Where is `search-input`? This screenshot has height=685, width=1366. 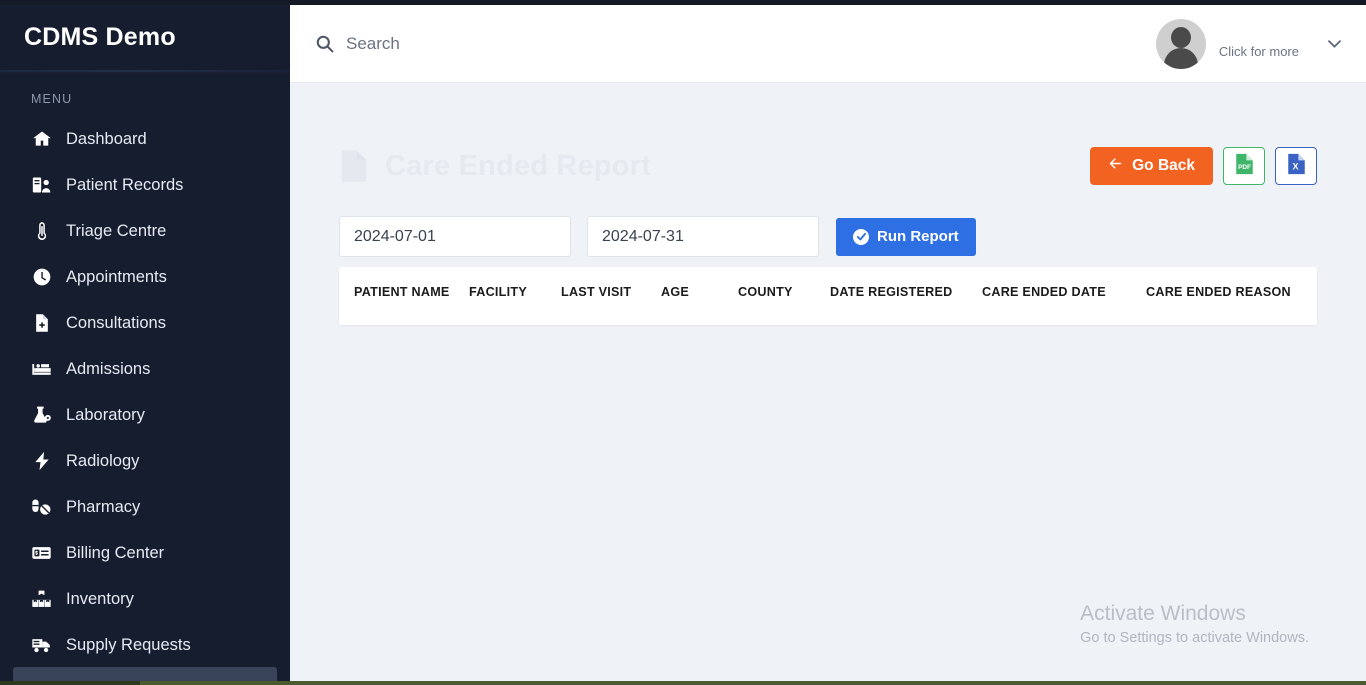
search-input is located at coordinates (511, 43).